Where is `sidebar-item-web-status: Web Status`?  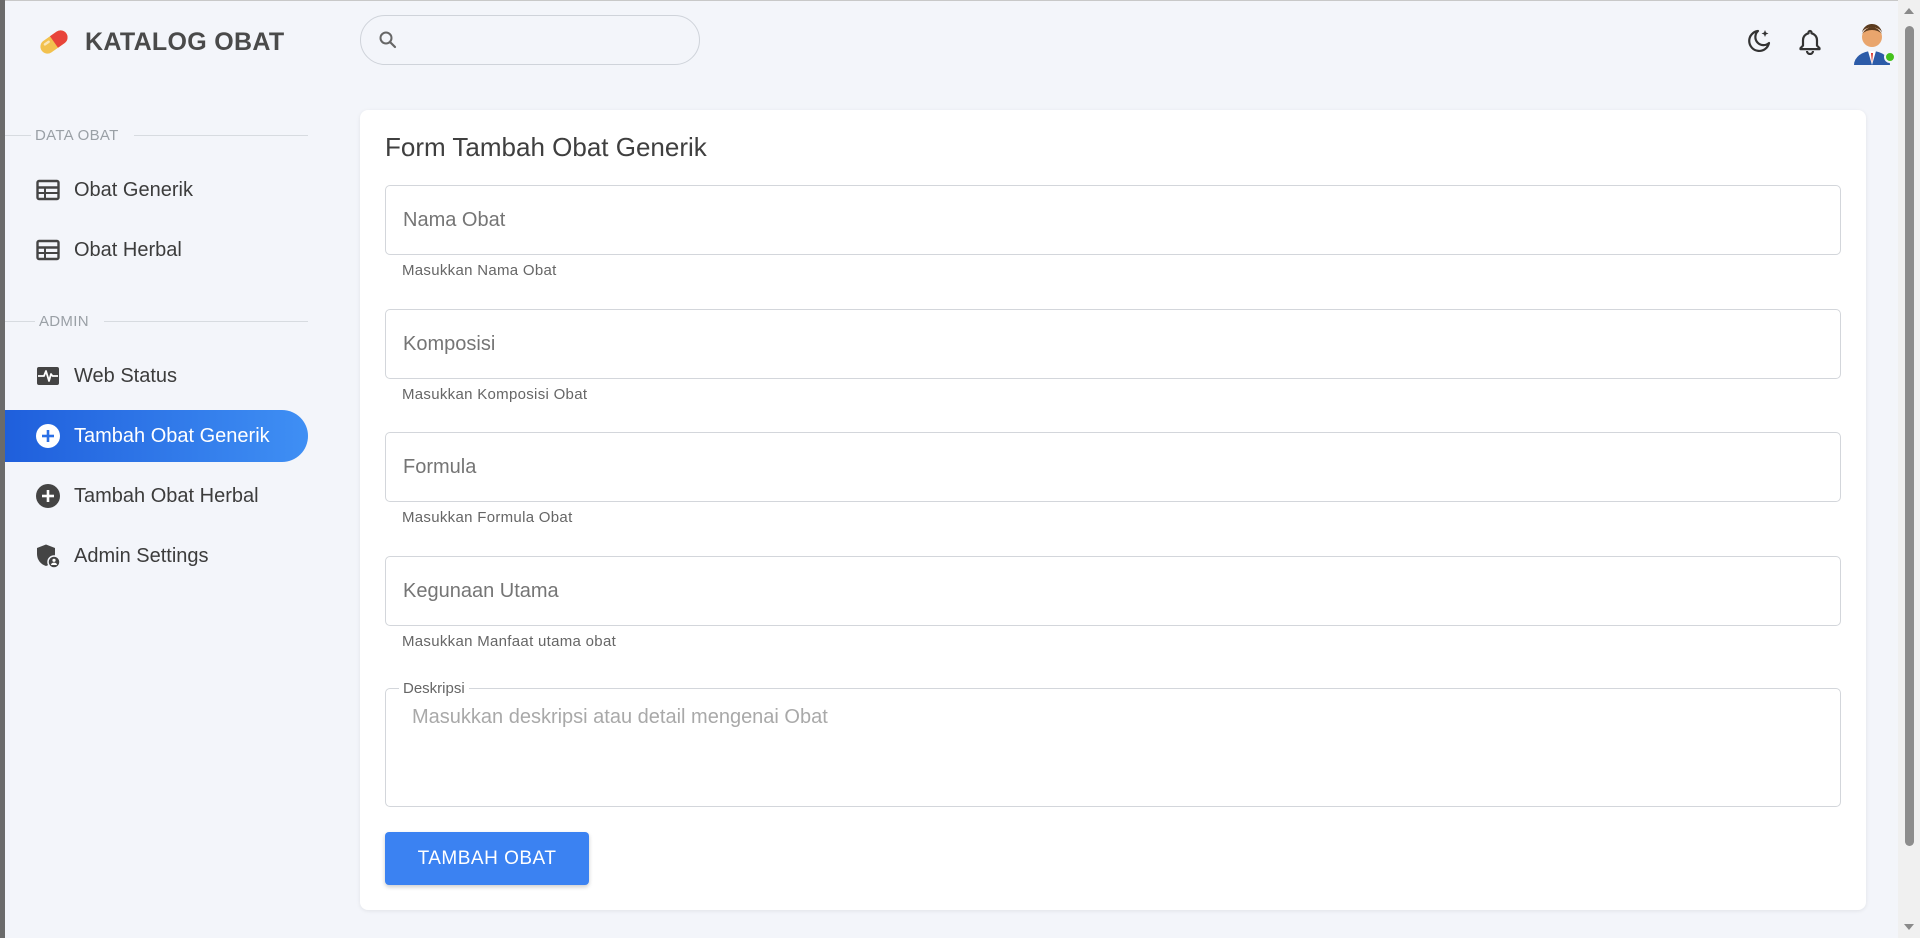
sidebar-item-web-status: Web Status is located at coordinates (156, 376).